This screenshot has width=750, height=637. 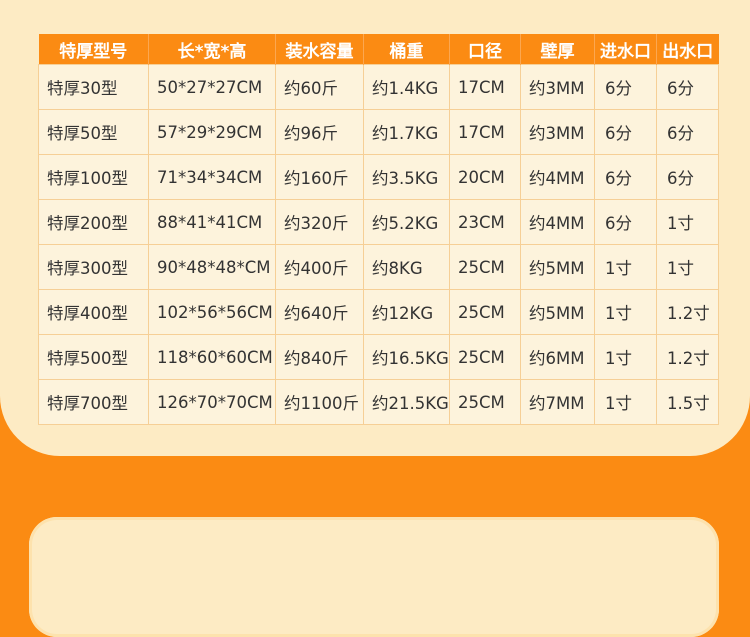 I want to click on cell-capacity: 约96斤, so click(x=319, y=132).